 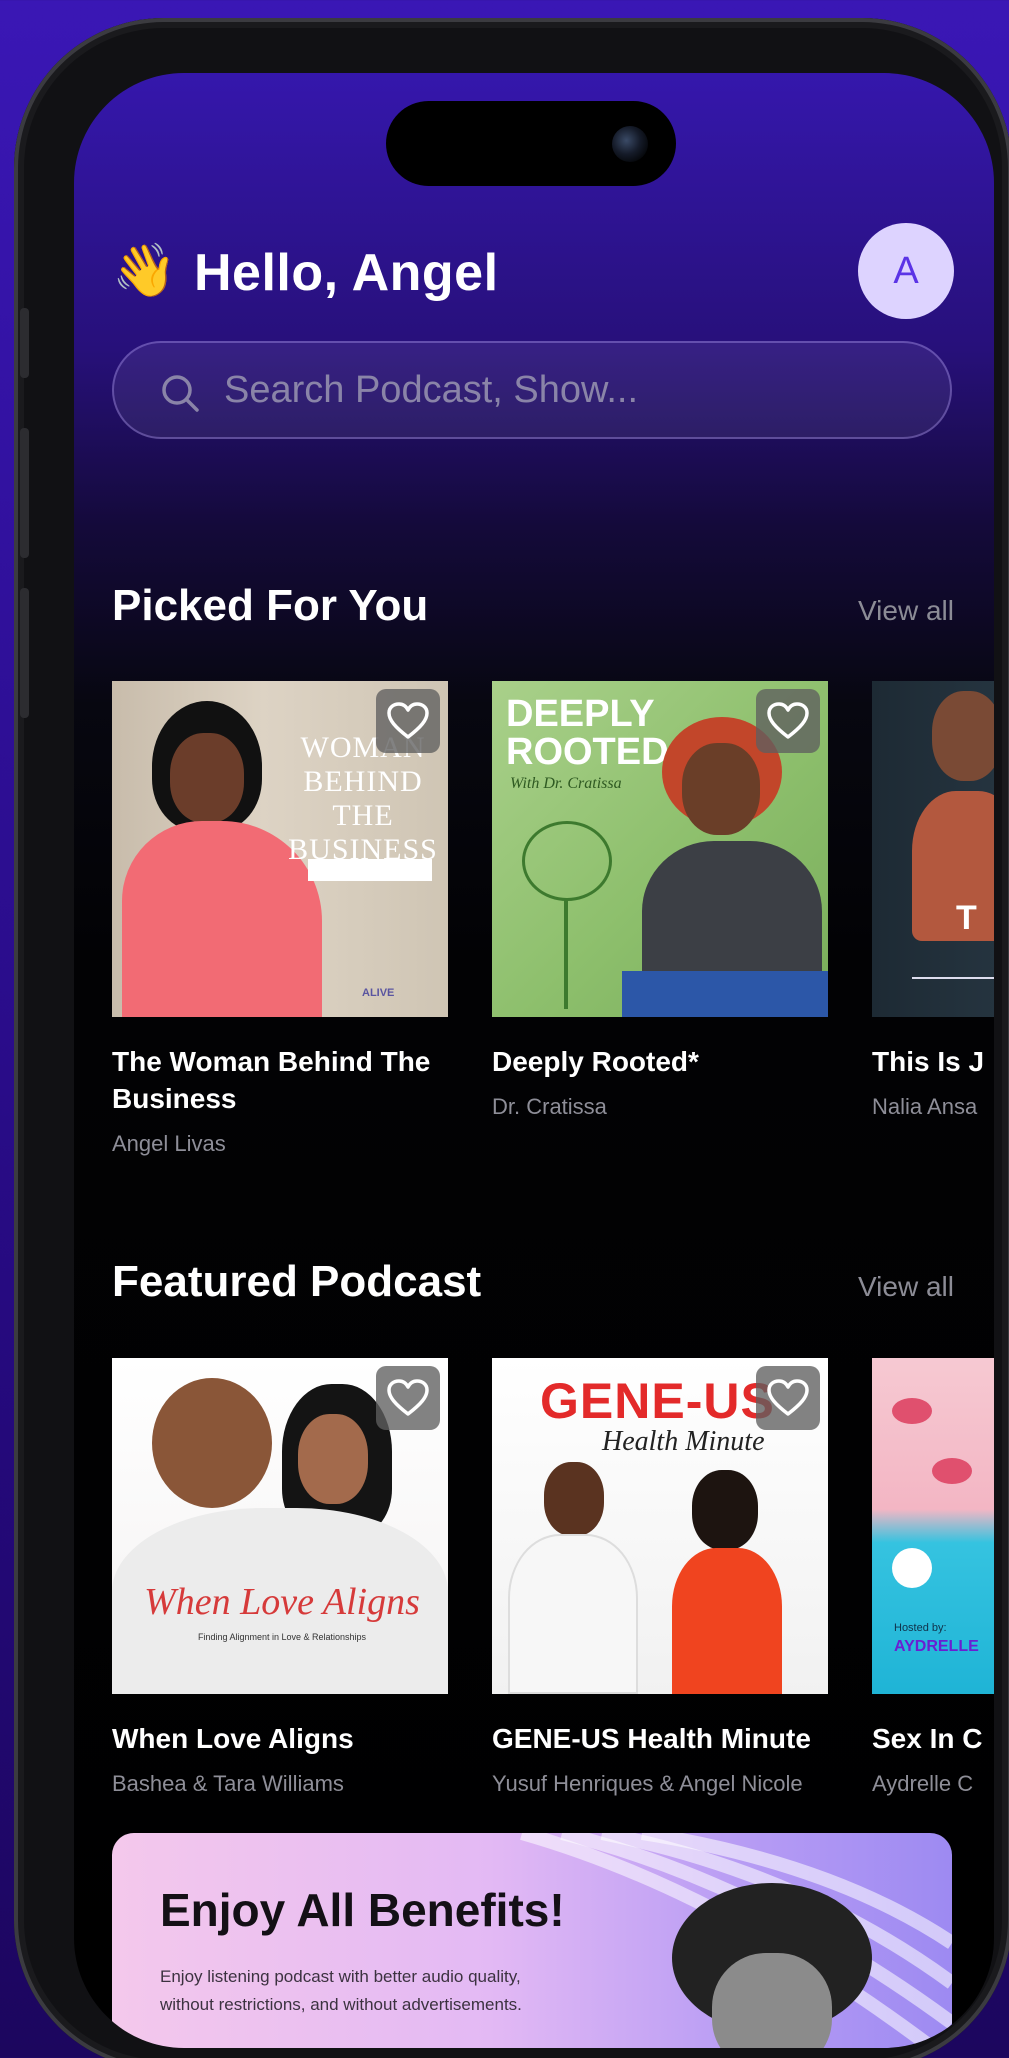 I want to click on banner-title: Enjoy All Benefits!, so click(x=362, y=1910).